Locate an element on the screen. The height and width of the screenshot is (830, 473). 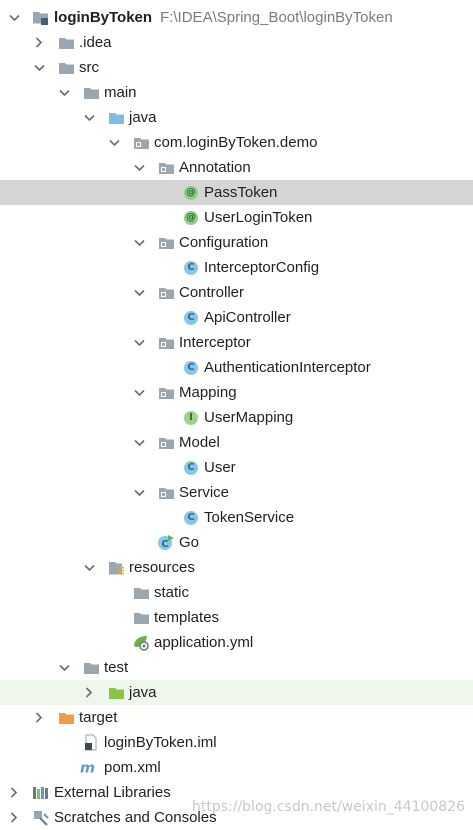
tree-item-label: templates is located at coordinates (186, 617).